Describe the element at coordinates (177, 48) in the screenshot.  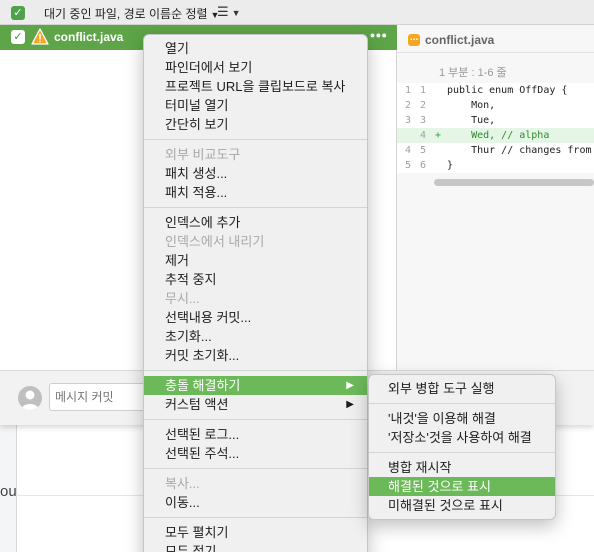
I see `context-menu-item-label: 열기` at that location.